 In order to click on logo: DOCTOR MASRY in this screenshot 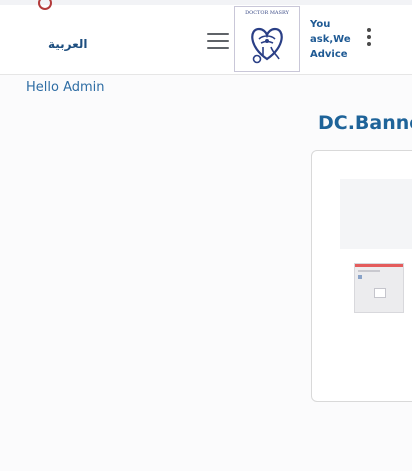, I will do `click(267, 39)`.